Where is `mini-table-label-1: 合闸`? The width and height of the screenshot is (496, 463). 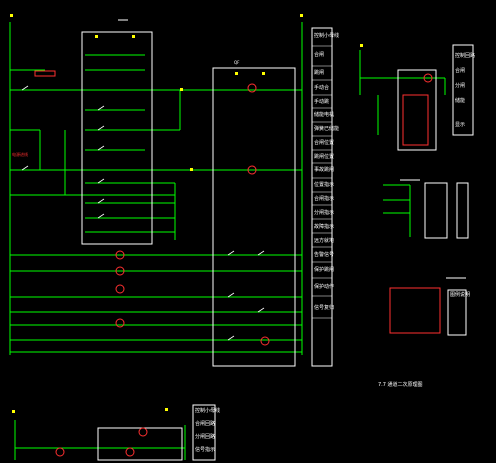
mini-table-label-1: 合闸 is located at coordinates (460, 71).